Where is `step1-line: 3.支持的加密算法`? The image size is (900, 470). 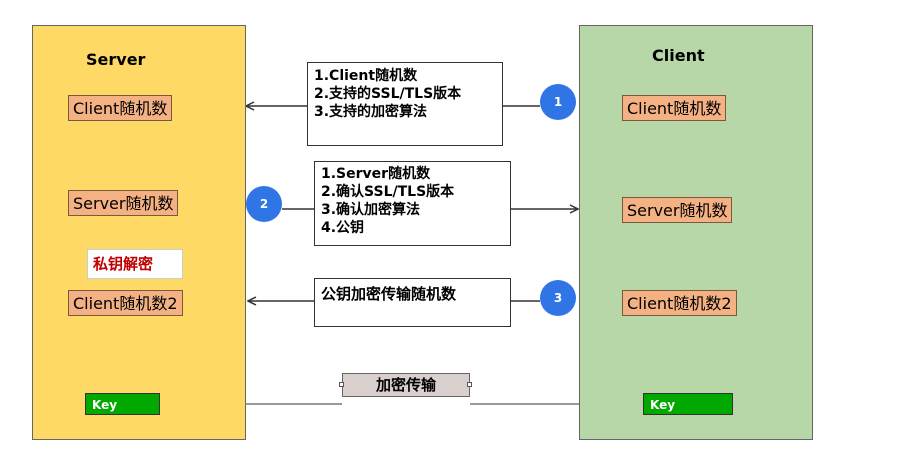
step1-line: 3.支持的加密算法 is located at coordinates (371, 112).